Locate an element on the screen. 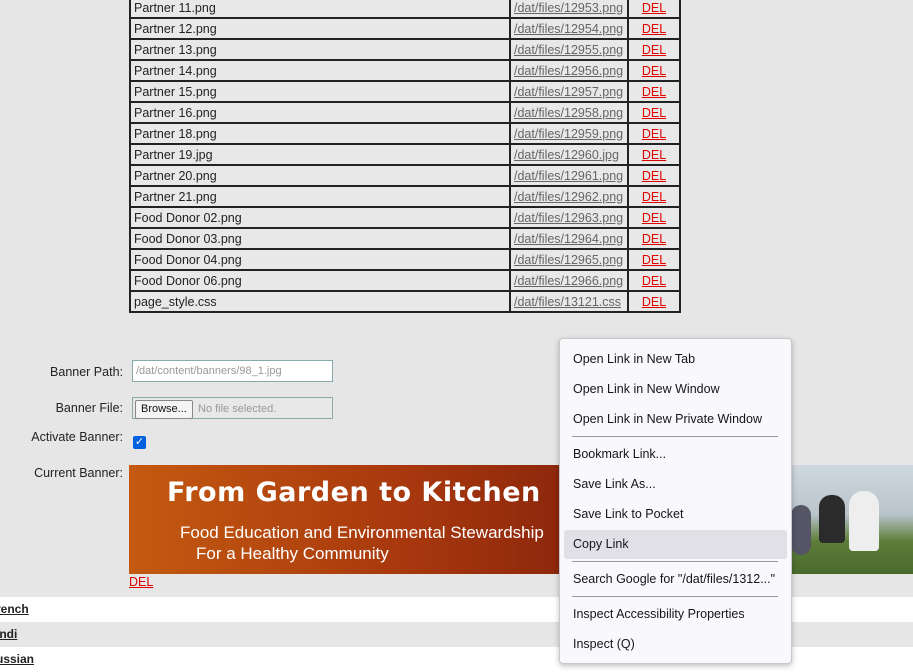 The image size is (913, 672). file-row: Food Donor 03.png/dat/files/12964.png DEL is located at coordinates (405, 238).